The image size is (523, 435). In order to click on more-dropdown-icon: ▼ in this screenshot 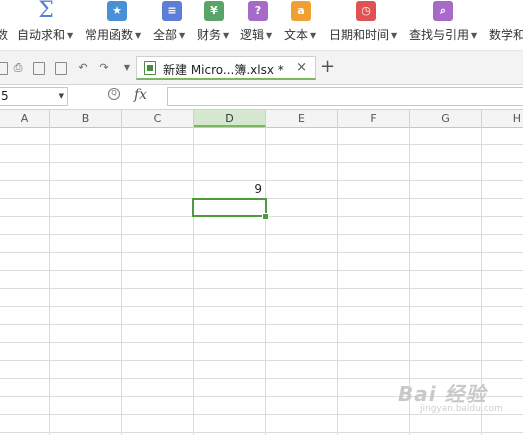, I will do `click(127, 68)`.